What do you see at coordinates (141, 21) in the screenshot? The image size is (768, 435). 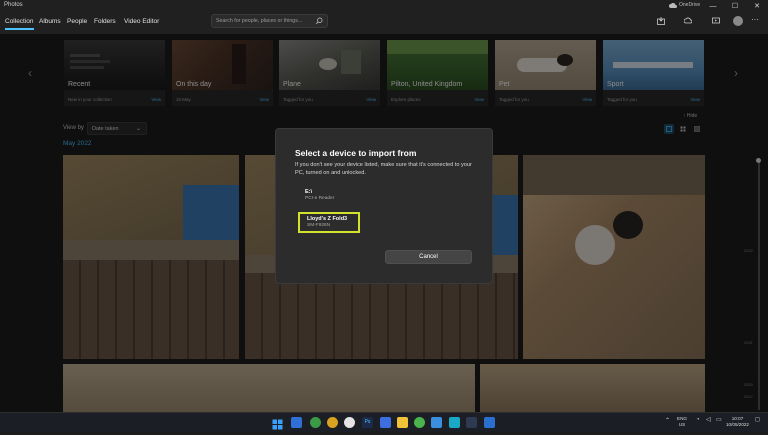 I see `tab-video-editor: Video Editor` at bounding box center [141, 21].